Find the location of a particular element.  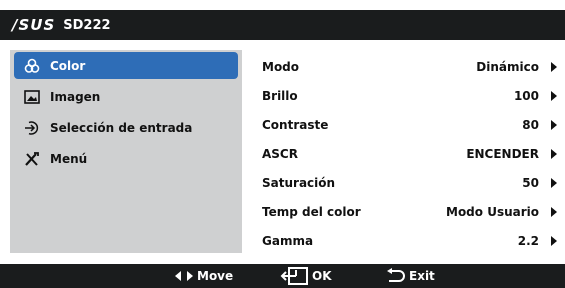

setting-row-ascr: ASCR ENCENDER is located at coordinates (409, 153).